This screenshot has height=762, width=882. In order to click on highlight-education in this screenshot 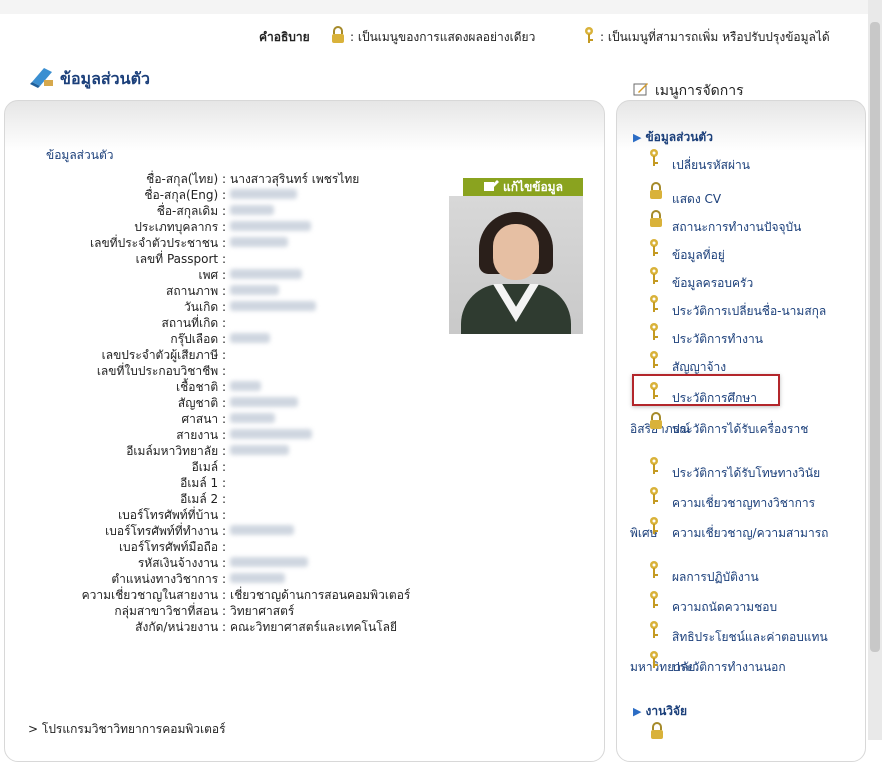, I will do `click(706, 390)`.